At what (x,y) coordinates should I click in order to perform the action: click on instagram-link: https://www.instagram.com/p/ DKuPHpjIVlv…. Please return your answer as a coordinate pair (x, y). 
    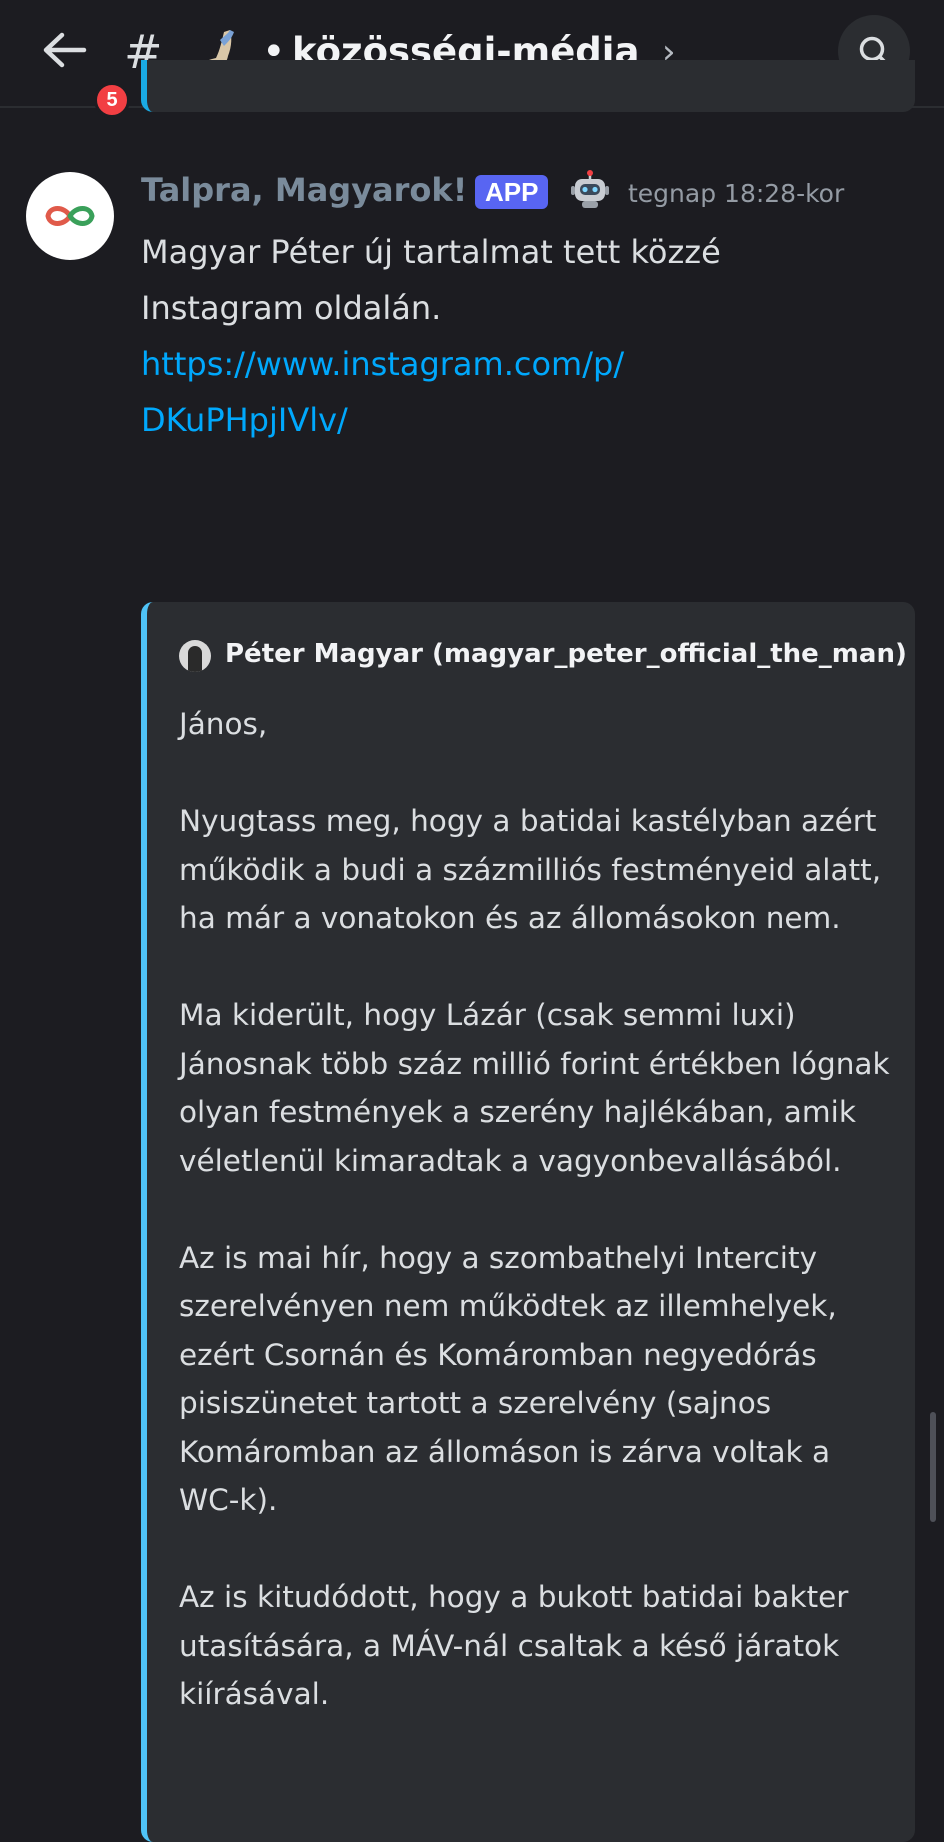
    Looking at the image, I should click on (501, 392).